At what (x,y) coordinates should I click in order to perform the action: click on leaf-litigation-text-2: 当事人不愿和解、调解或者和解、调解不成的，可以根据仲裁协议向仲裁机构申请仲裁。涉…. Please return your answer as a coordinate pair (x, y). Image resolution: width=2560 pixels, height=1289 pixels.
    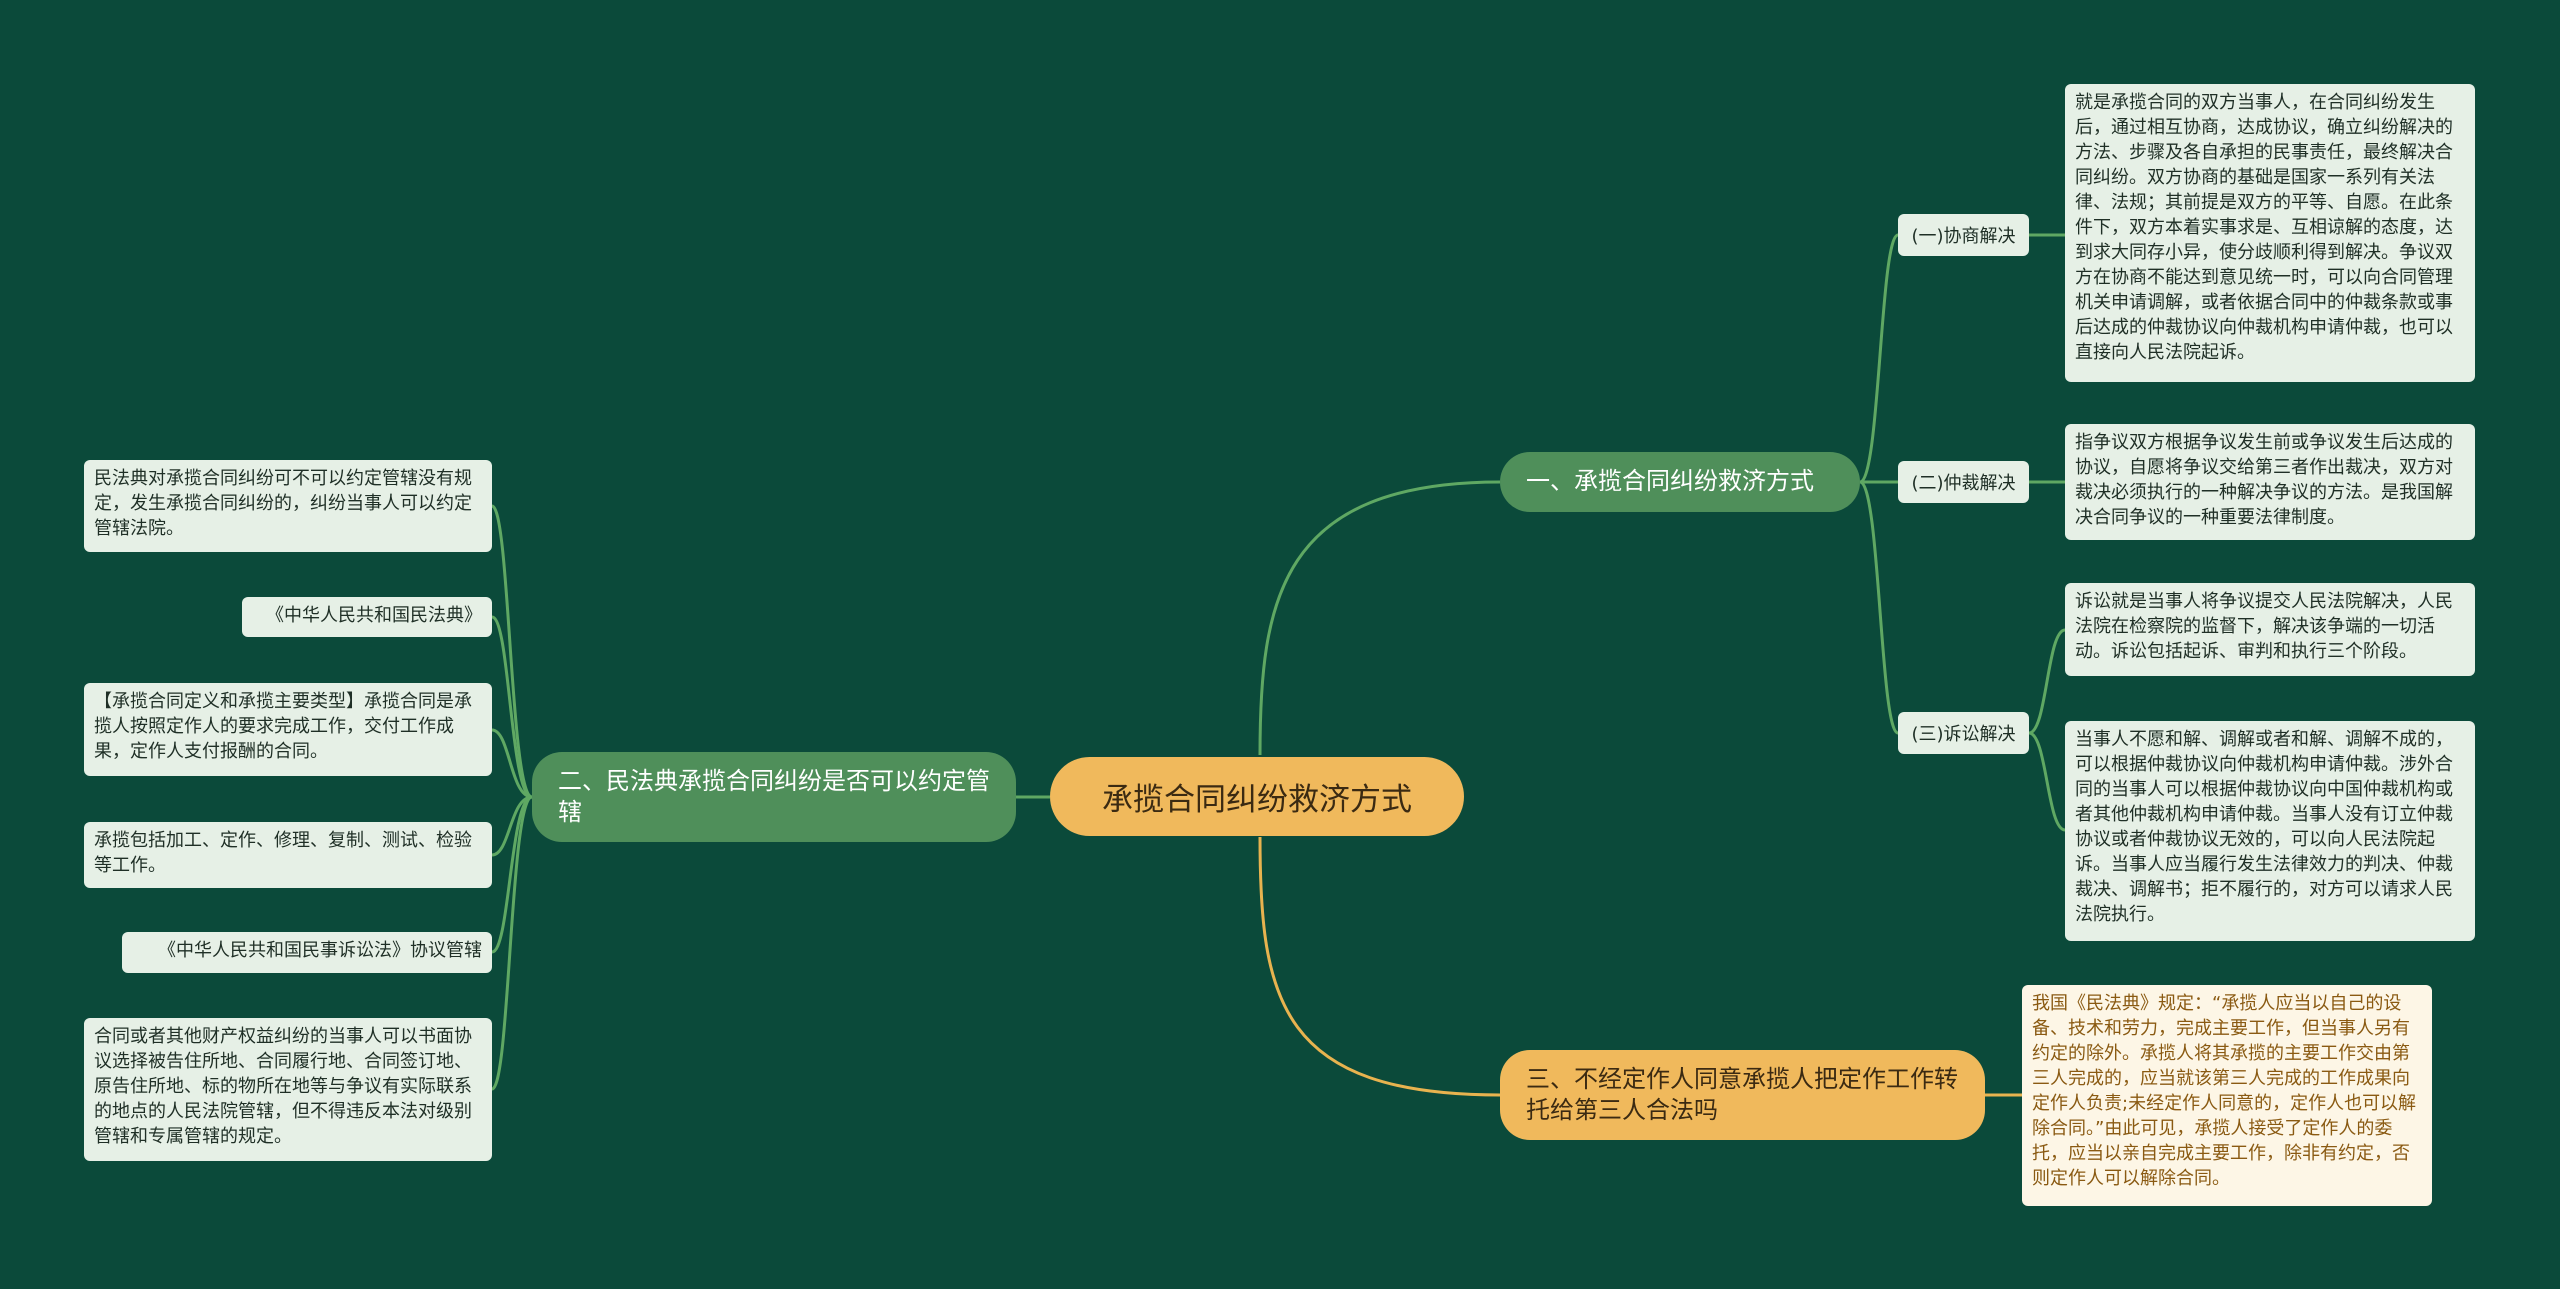
    Looking at the image, I should click on (2270, 831).